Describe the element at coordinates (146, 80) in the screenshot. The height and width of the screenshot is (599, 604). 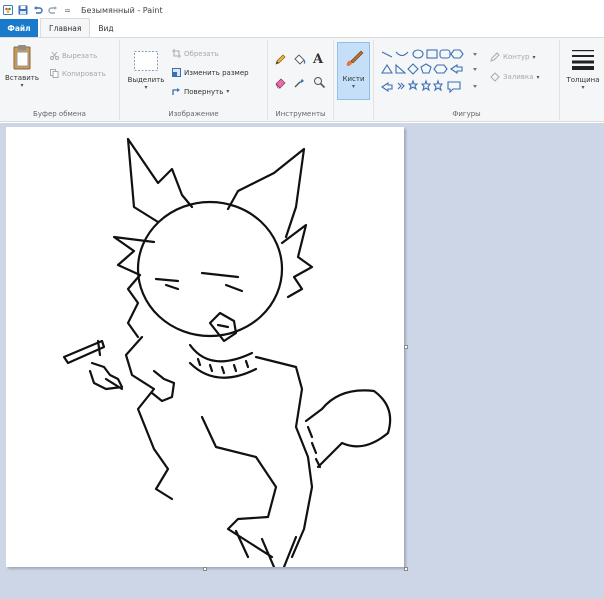
I see `select-label: Выделить` at that location.